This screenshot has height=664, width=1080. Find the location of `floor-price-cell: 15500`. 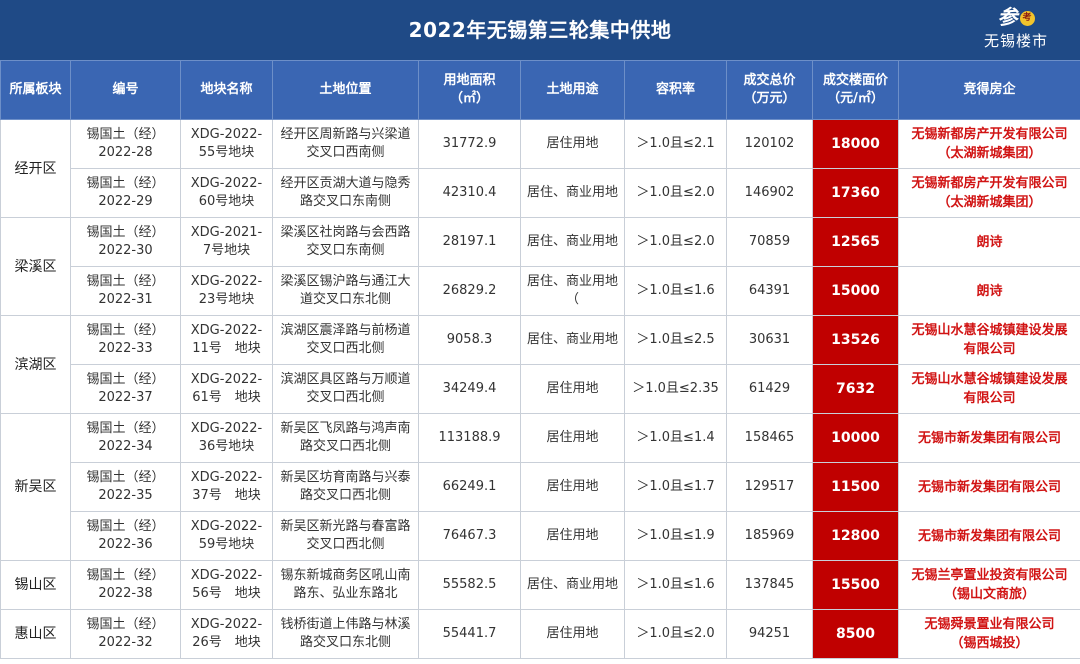

floor-price-cell: 15500 is located at coordinates (855, 585).